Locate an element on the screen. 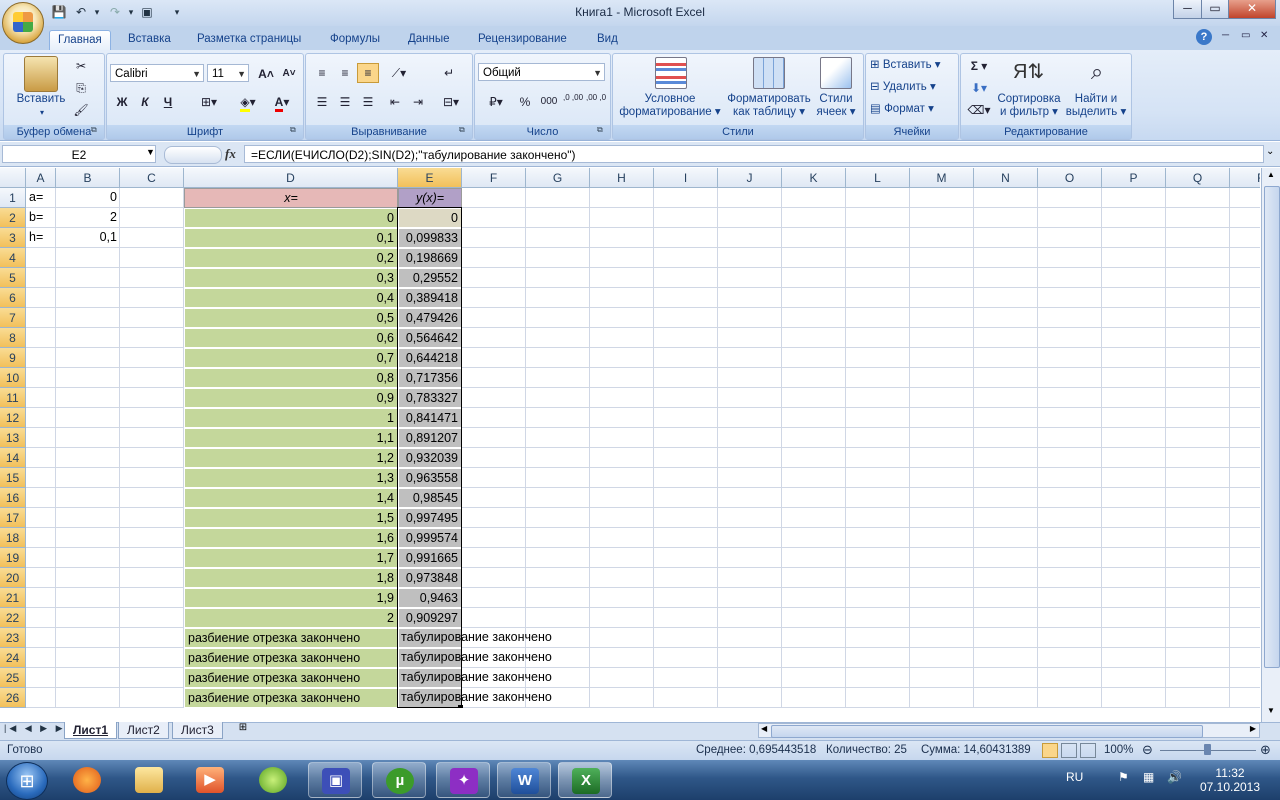  column-header: K is located at coordinates (814, 178).